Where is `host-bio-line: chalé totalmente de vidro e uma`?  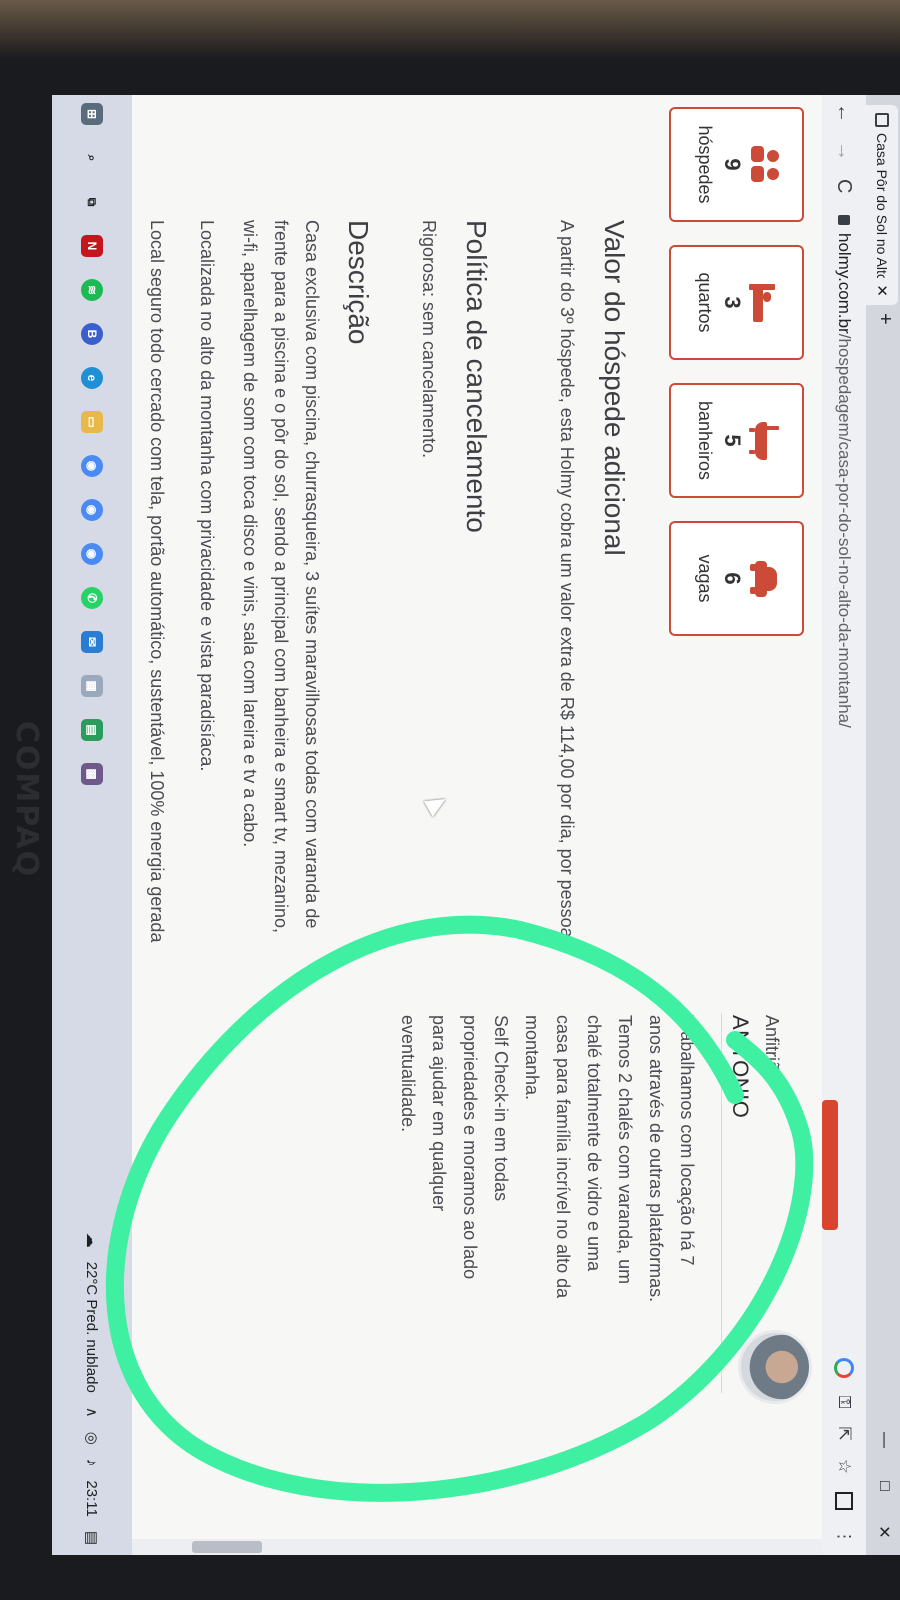 host-bio-line: chalé totalmente de vidro e uma is located at coordinates (594, 1143).